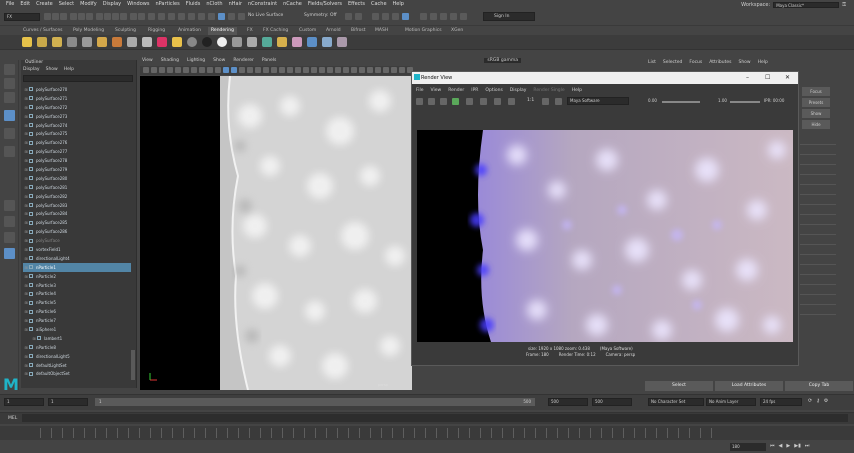  I want to click on menu-select: Select, so click(66, 4).